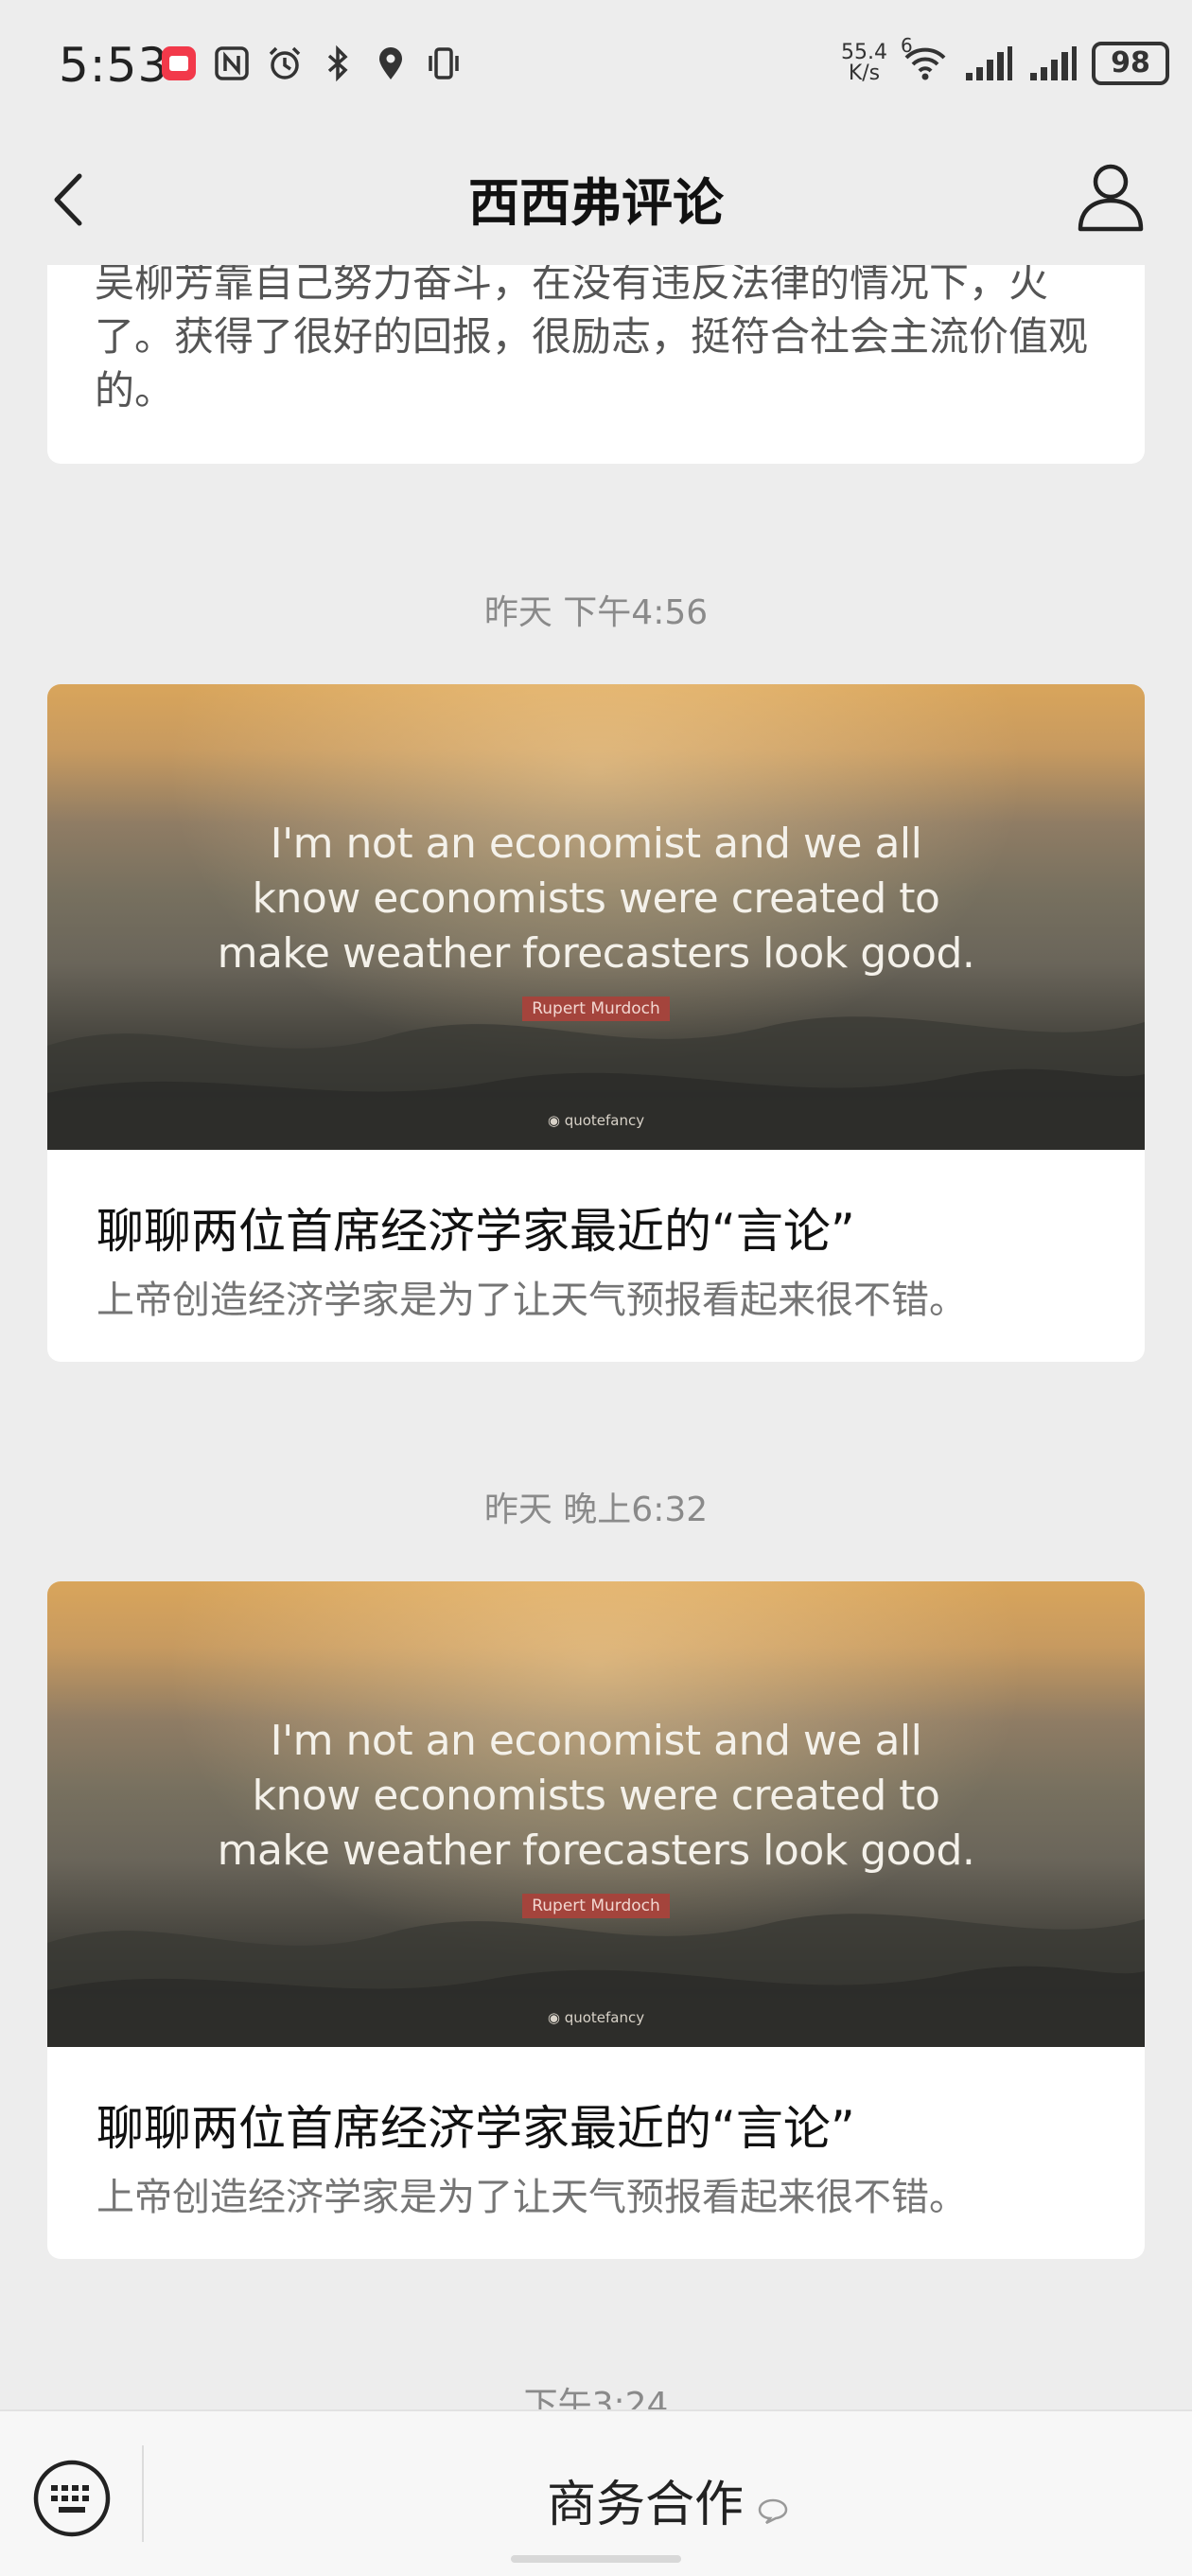  I want to click on person-icon, so click(1111, 198).